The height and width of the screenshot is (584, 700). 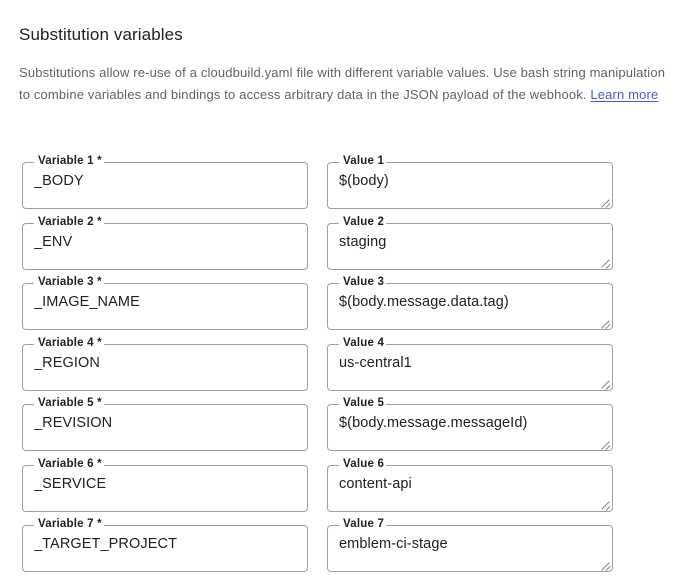 I want to click on variable-field-6: Variable 6 * _SERVICE, so click(x=165, y=484).